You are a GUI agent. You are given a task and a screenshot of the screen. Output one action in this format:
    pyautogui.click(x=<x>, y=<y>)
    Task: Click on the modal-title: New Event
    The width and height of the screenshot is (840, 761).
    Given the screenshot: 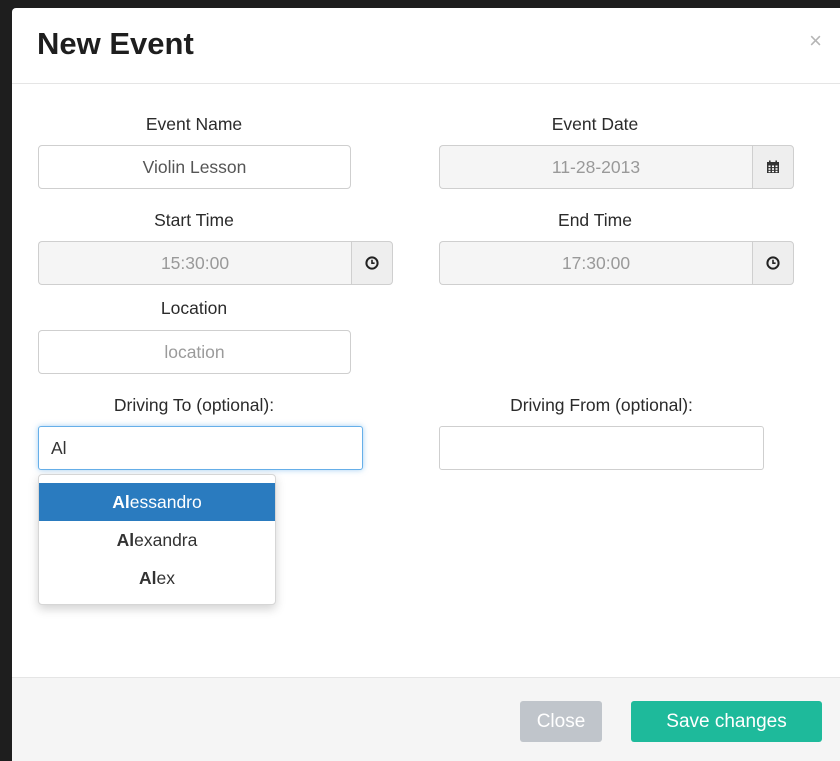 What is the action you would take?
    pyautogui.click(x=115, y=43)
    